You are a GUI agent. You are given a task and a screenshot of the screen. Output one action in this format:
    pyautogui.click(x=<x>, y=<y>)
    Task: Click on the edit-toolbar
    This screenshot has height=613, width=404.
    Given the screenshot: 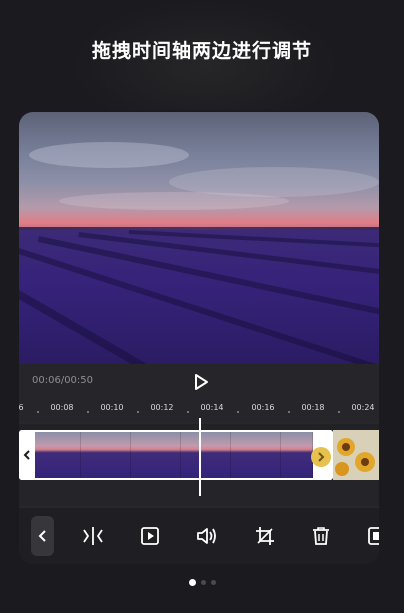 What is the action you would take?
    pyautogui.click(x=199, y=536)
    